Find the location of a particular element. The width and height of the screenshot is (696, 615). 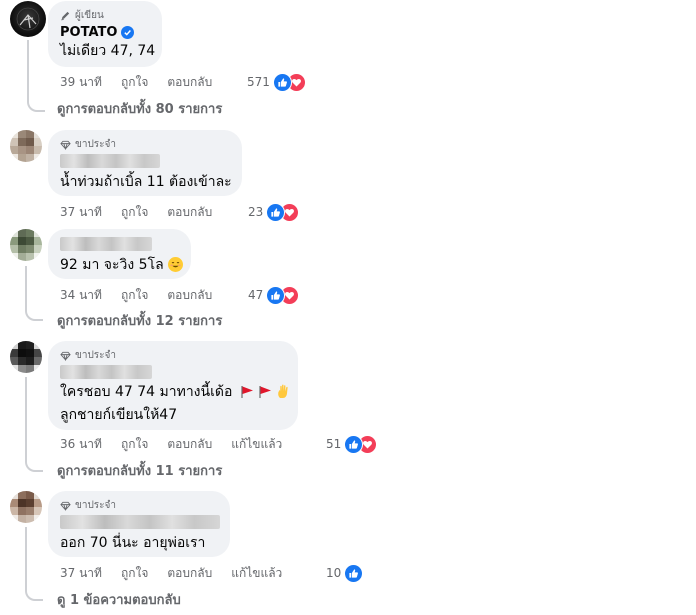

comment-bubble: ขาประจำ ออก 70 นี่นะ อายุพ่อเรา is located at coordinates (139, 524).